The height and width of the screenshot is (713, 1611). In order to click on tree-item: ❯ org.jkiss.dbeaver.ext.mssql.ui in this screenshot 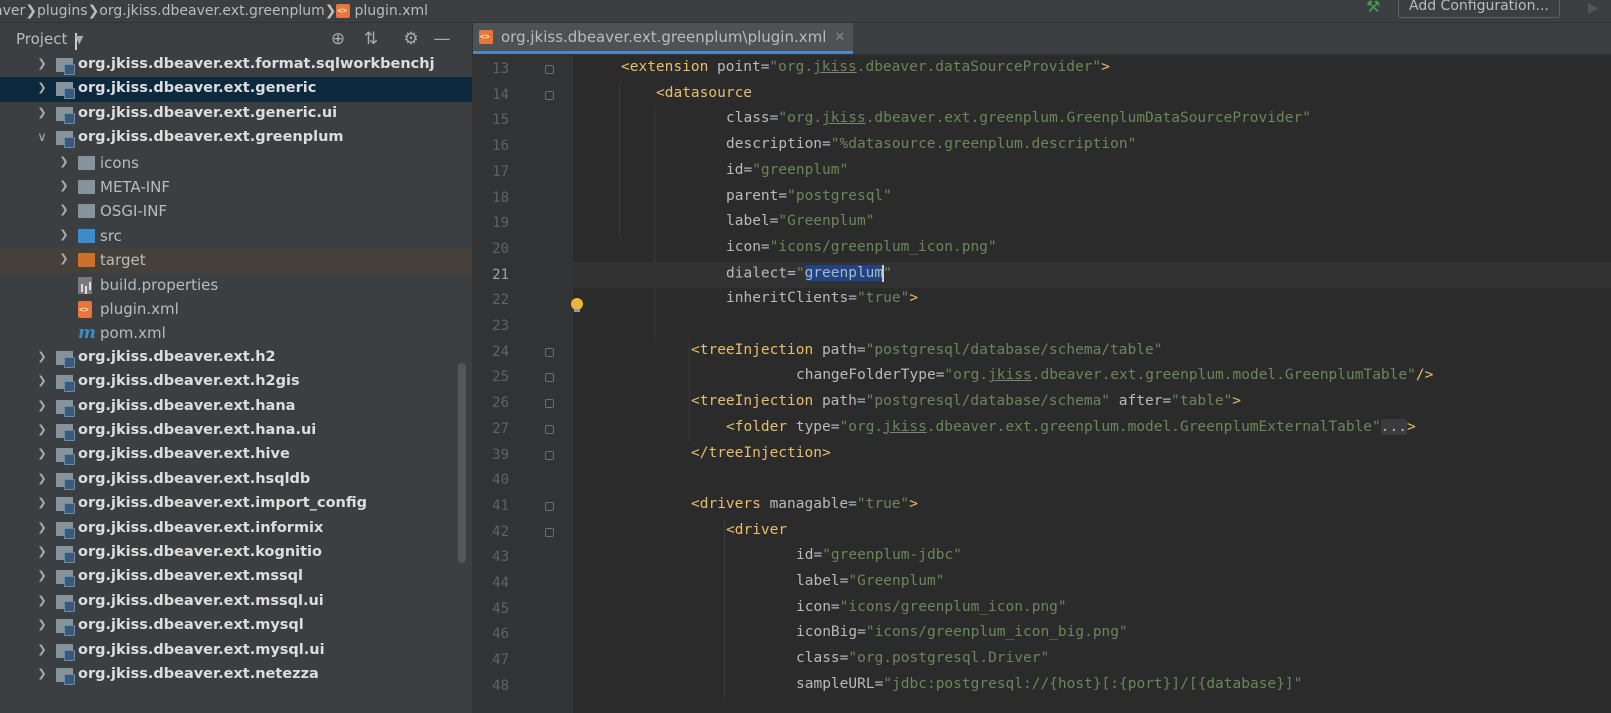, I will do `click(236, 602)`.